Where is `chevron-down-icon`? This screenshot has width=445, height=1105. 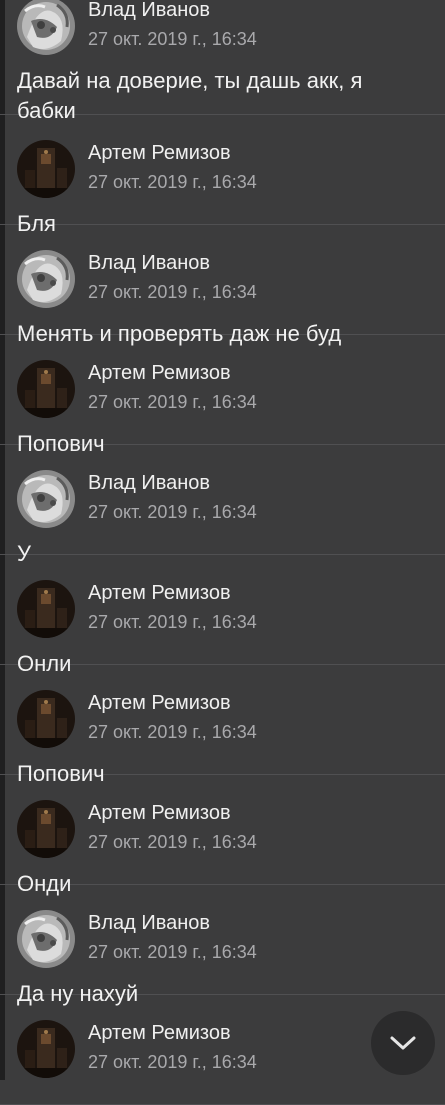 chevron-down-icon is located at coordinates (403, 1043).